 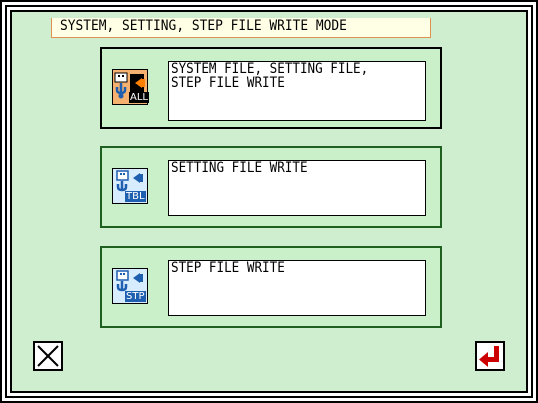 I want to click on page-title: SYSTEM, SETTING, STEP FILE WRITE MODE, so click(x=203, y=26).